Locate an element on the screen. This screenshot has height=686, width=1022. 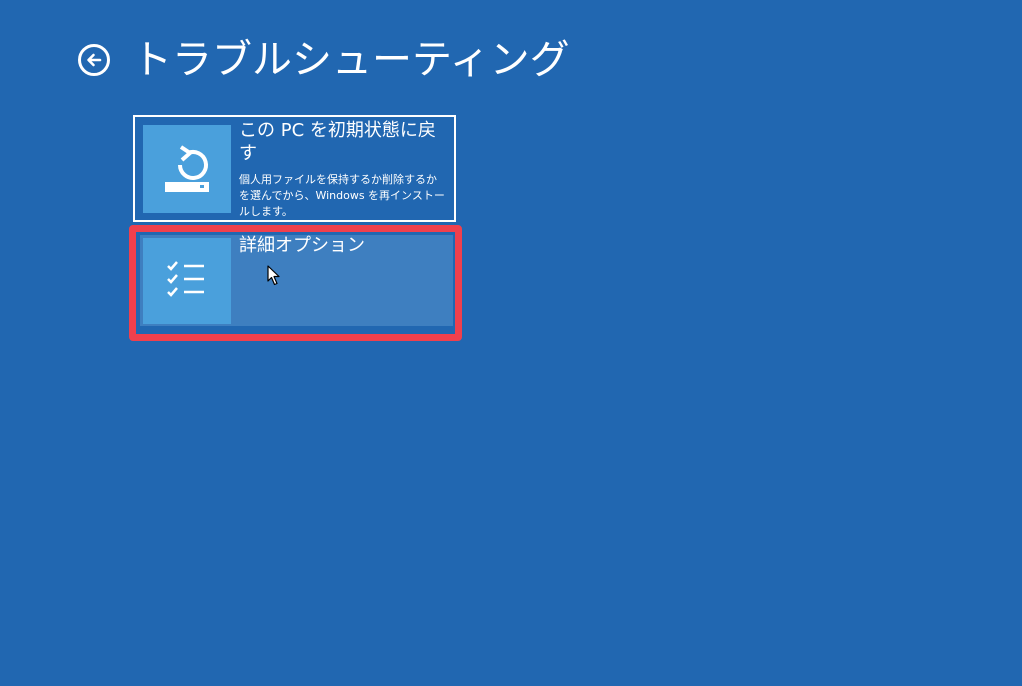
reset-pc-title: この PC を初期状態に戻す is located at coordinates (337, 142).